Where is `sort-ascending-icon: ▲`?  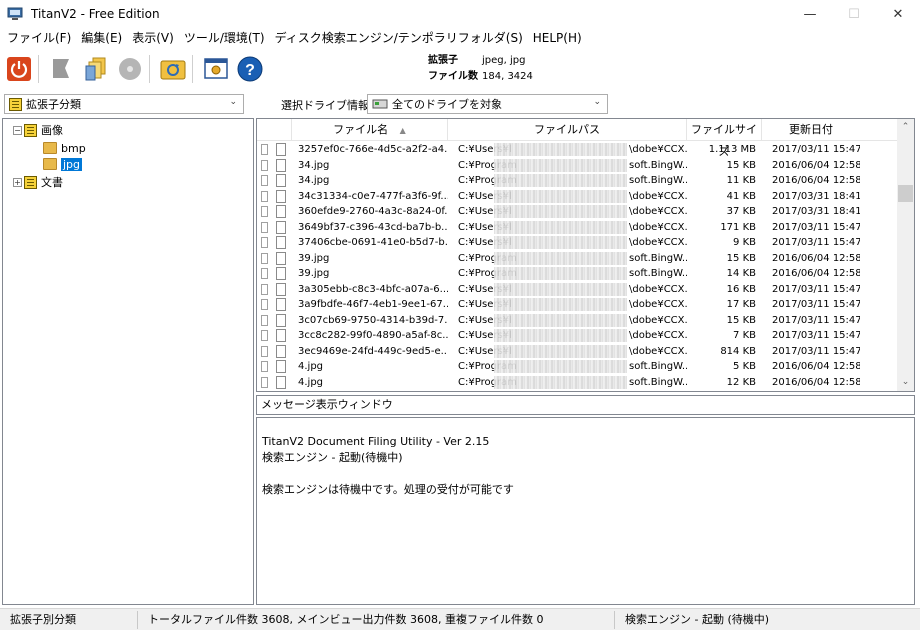
sort-ascending-icon: ▲ is located at coordinates (402, 130).